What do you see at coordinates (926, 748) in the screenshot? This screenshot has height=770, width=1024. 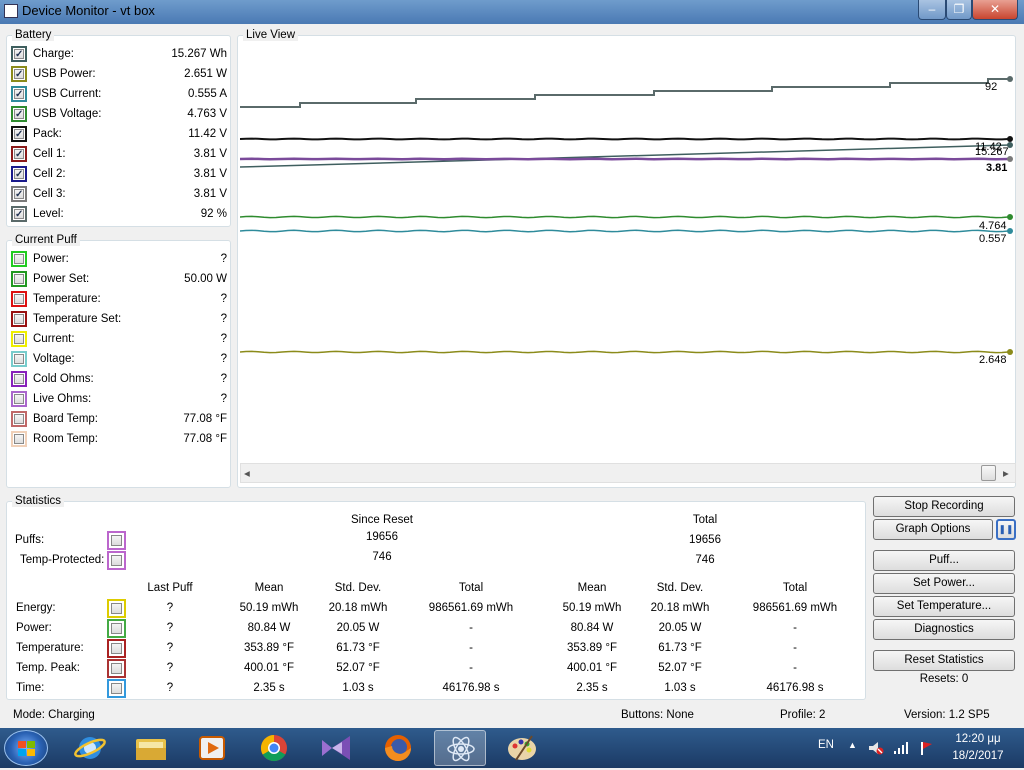 I see `flag-notification-icon` at bounding box center [926, 748].